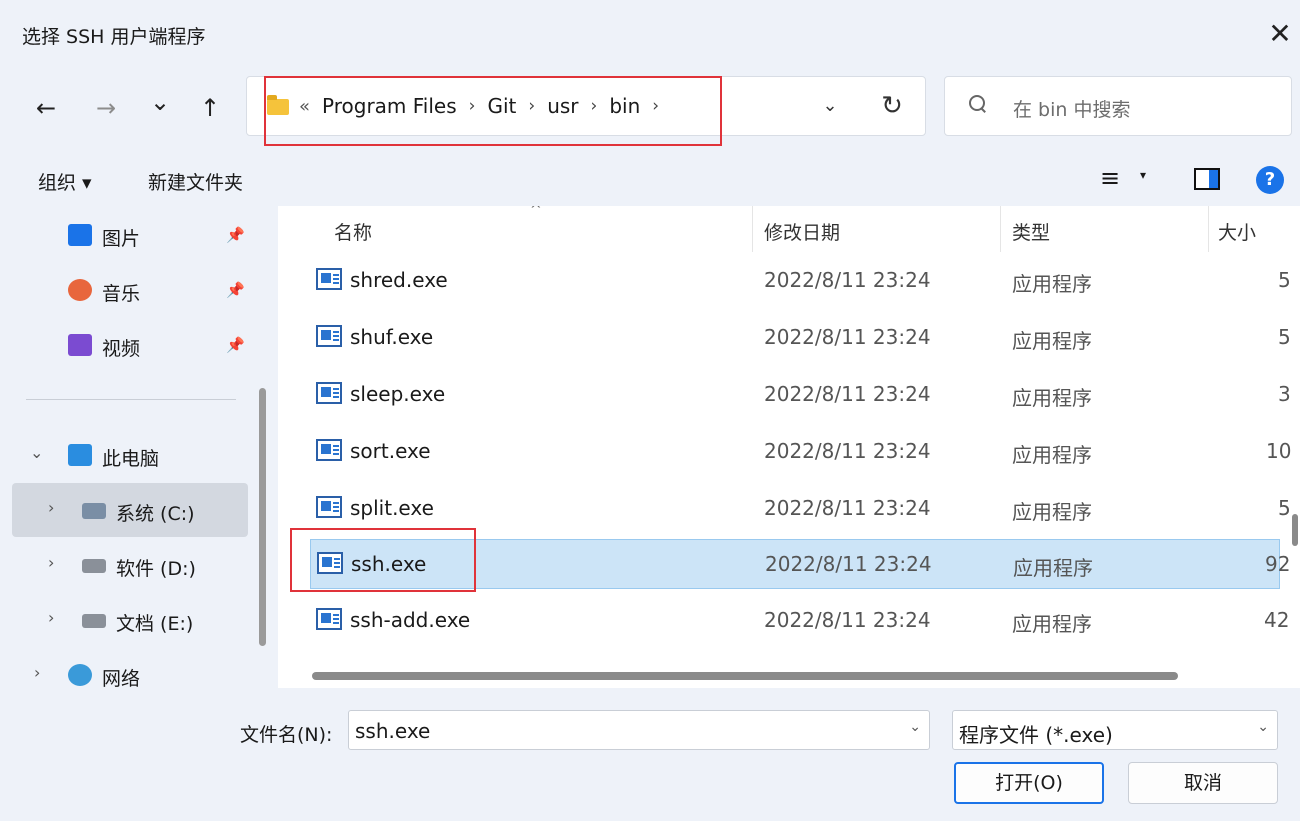  What do you see at coordinates (892, 106) in the screenshot?
I see `refresh-icon: ↻` at bounding box center [892, 106].